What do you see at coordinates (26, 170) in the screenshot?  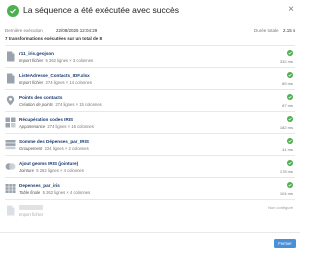 I see `step-type: Jointure` at bounding box center [26, 170].